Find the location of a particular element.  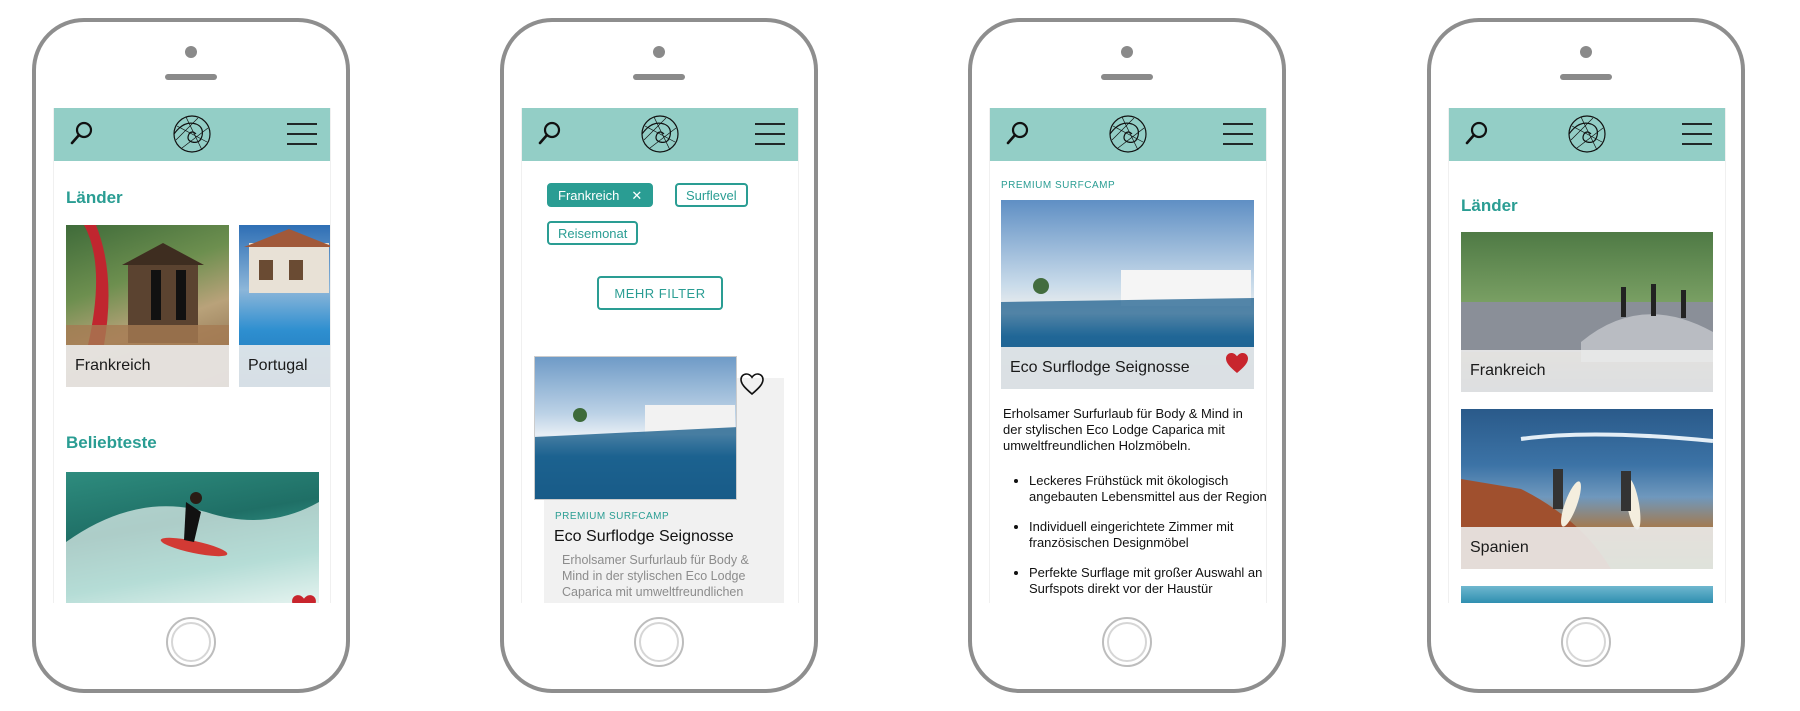

section-title-popular: Beliebteste is located at coordinates (111, 442).